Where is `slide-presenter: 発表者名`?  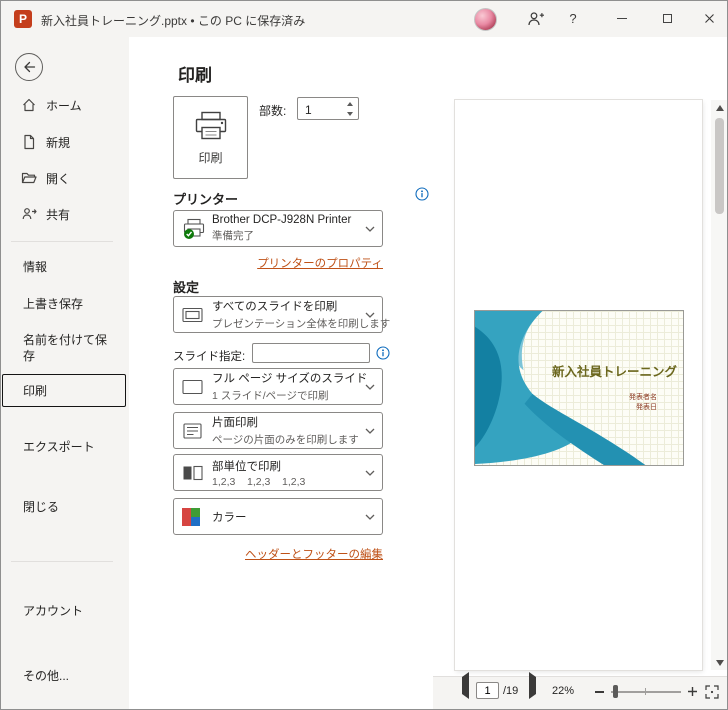
slide-presenter: 発表者名 is located at coordinates (643, 397).